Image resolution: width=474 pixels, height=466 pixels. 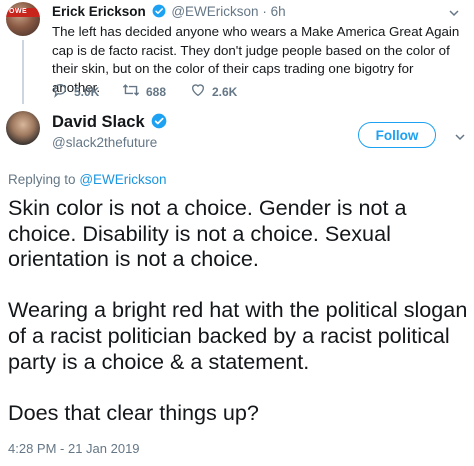 What do you see at coordinates (98, 122) in the screenshot?
I see `main-display-name: David Slack` at bounding box center [98, 122].